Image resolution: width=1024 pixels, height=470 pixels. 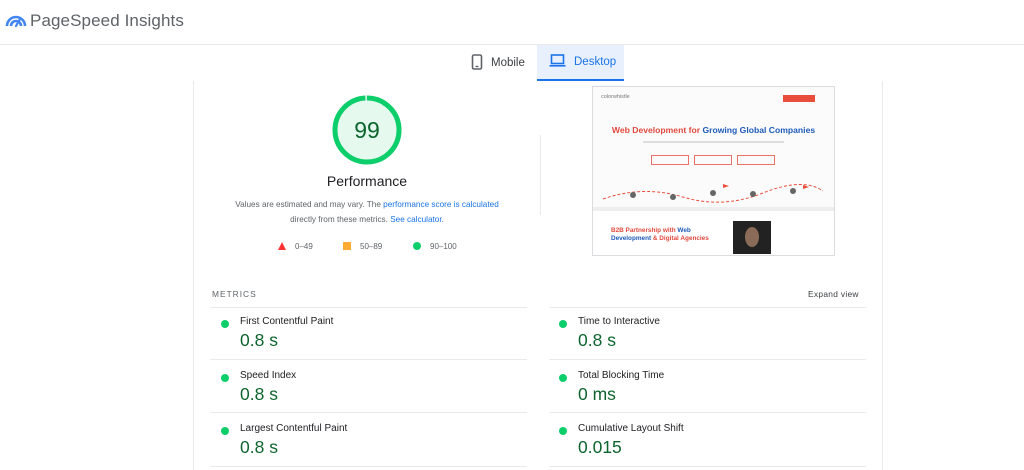 What do you see at coordinates (540, 175) in the screenshot?
I see `summary-divider` at bounding box center [540, 175].